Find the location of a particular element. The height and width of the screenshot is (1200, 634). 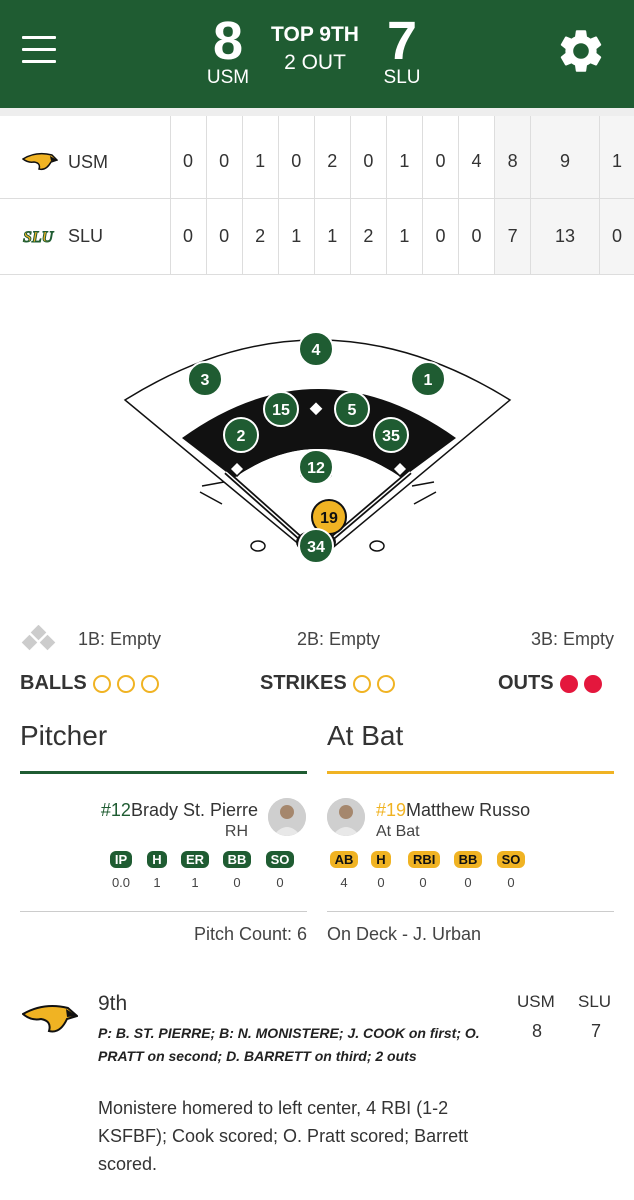

pitcher-number: #12 is located at coordinates (115, 810).